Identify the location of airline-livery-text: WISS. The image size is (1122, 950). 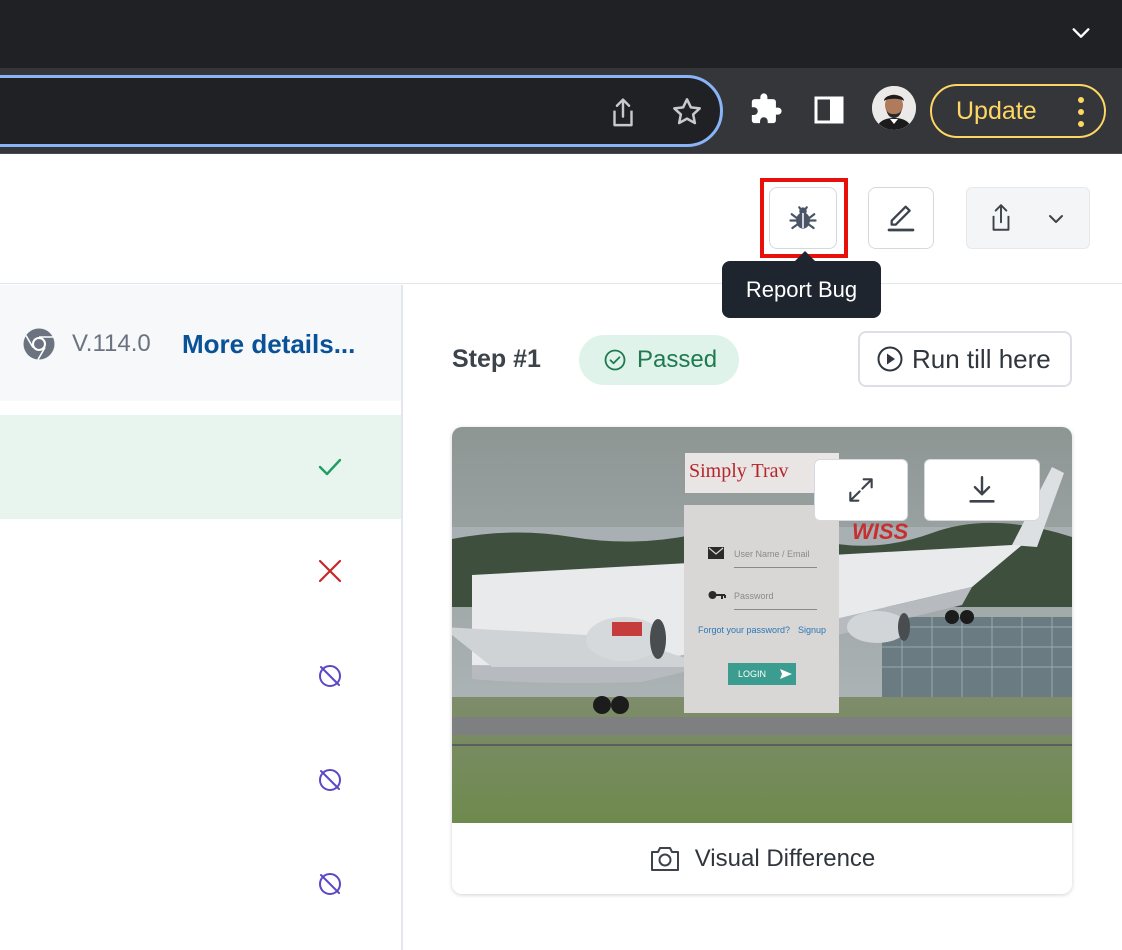
(880, 531).